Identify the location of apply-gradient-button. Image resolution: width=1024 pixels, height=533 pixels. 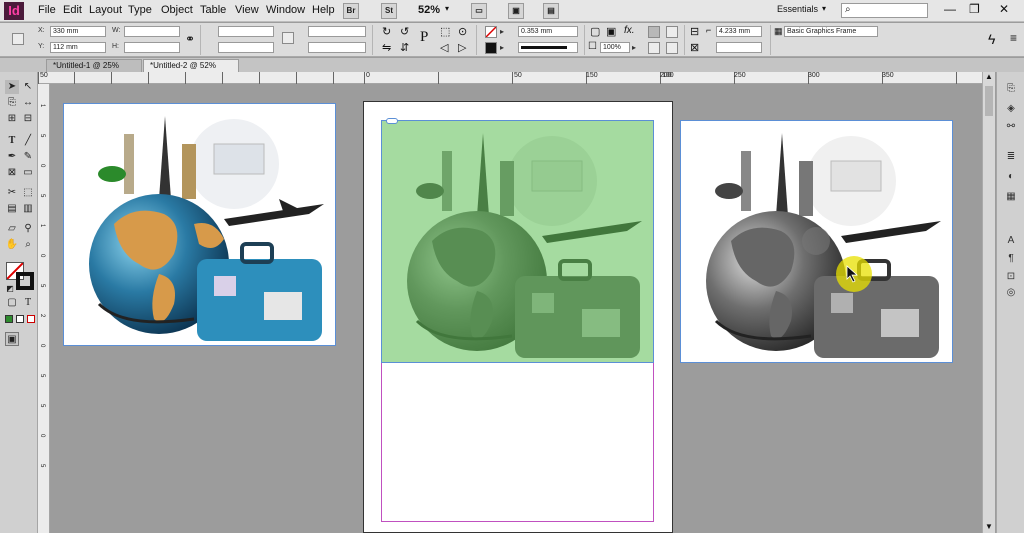
(20, 319).